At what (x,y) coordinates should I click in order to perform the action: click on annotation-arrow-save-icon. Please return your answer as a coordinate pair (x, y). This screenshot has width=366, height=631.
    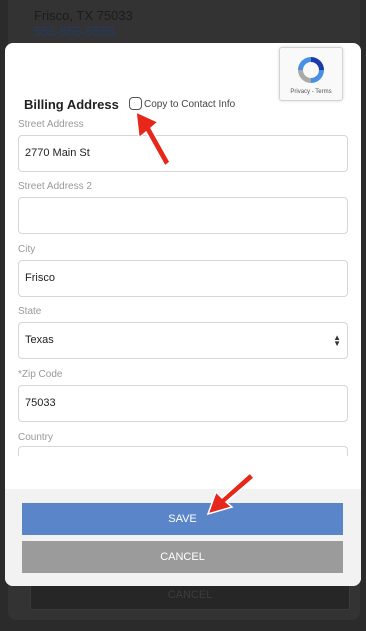
    Looking at the image, I should click on (231, 493).